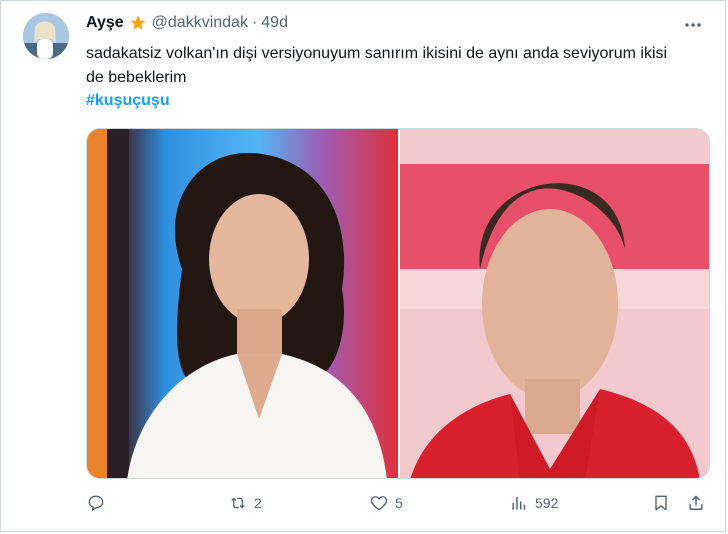  What do you see at coordinates (547, 503) in the screenshot?
I see `view-count: 592` at bounding box center [547, 503].